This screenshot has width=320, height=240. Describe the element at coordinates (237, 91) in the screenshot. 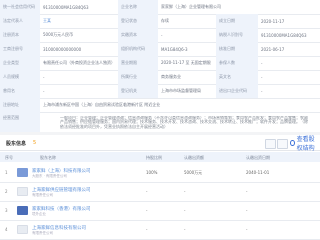

I see `import-export-label: 进出口企业代码` at that location.